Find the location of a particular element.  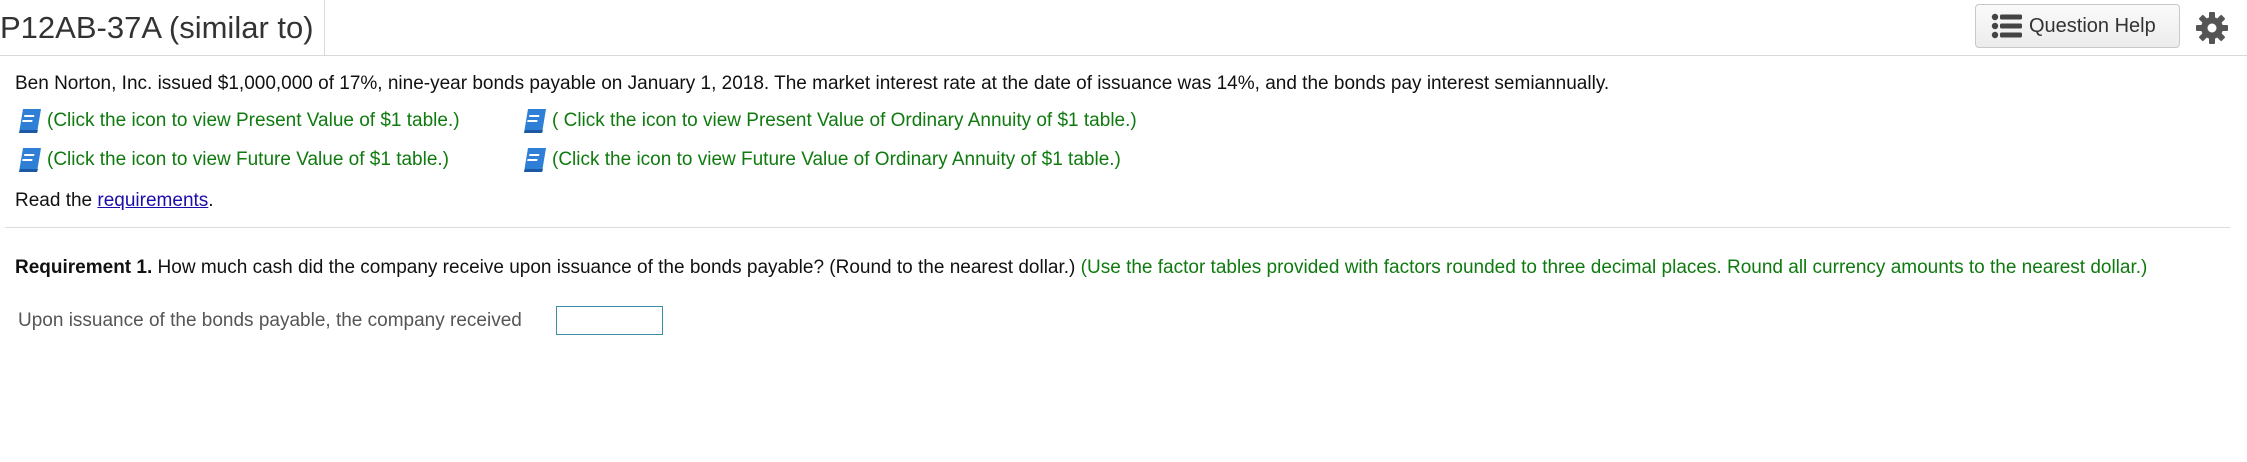

gear-icon is located at coordinates (2212, 28).